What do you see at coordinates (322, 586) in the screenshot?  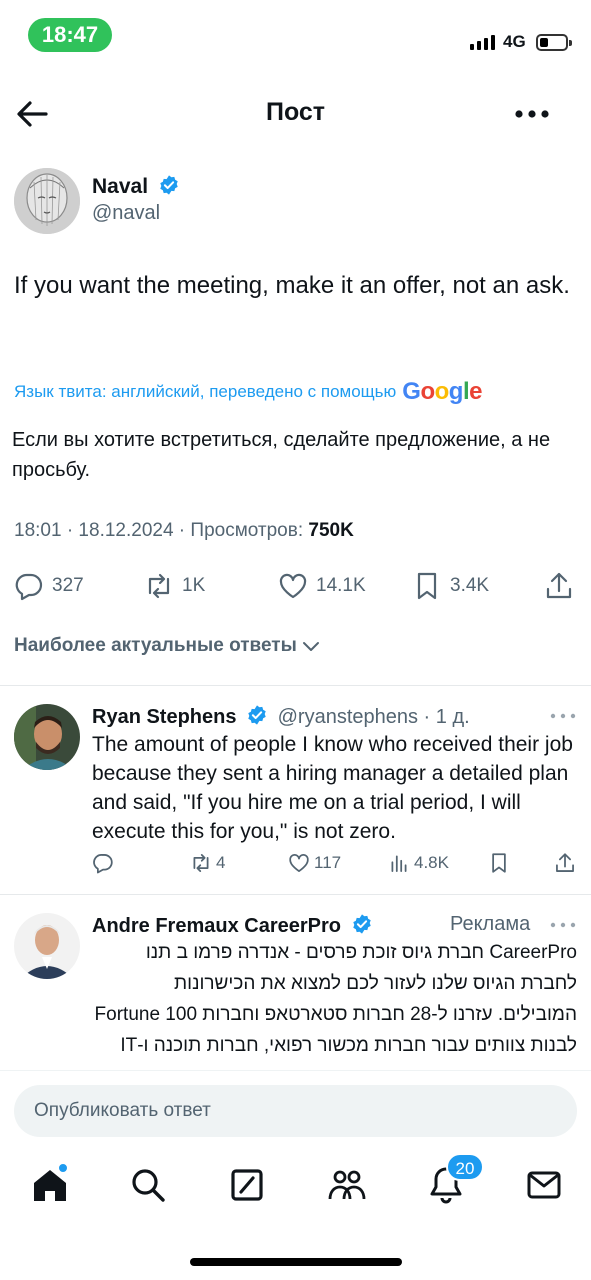 I see `like-button: 14.1K` at bounding box center [322, 586].